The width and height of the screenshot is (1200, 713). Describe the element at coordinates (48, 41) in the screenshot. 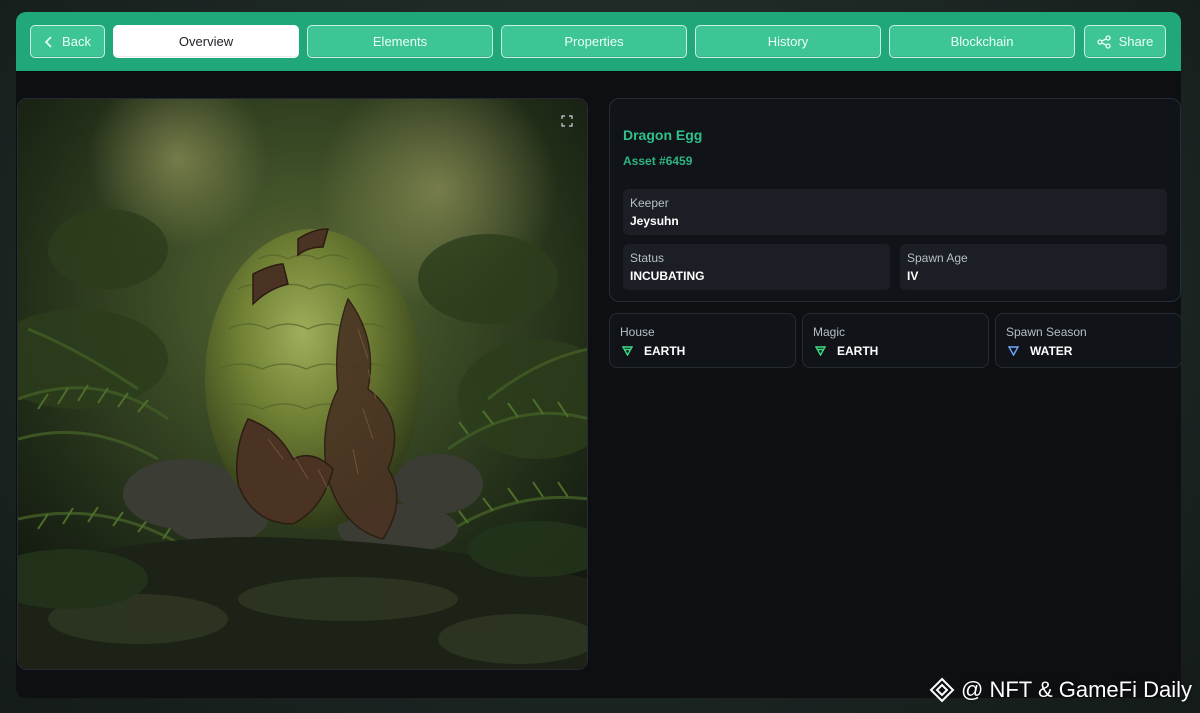

I see `chevron-left-icon` at that location.